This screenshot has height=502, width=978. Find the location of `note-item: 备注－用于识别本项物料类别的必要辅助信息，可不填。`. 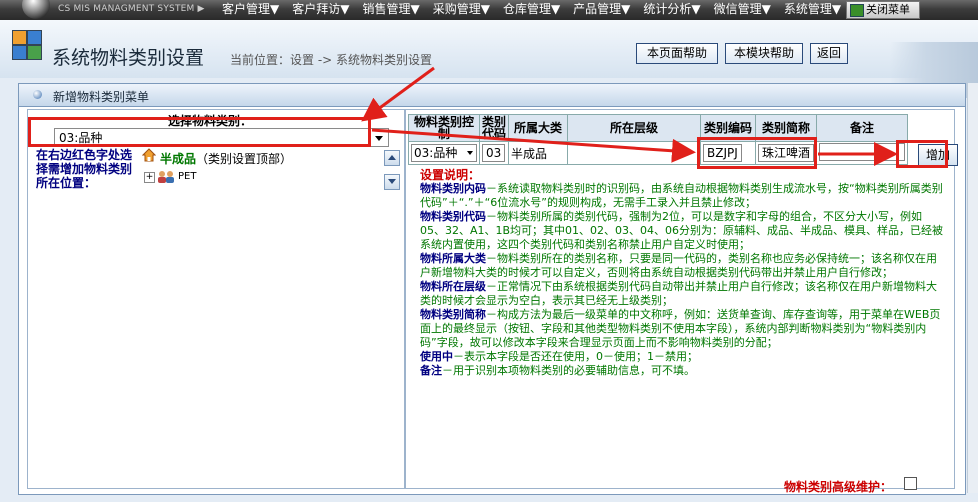

note-item: 备注－用于识别本项物料类别的必要辅助信息，可不填。 is located at coordinates (557, 370).